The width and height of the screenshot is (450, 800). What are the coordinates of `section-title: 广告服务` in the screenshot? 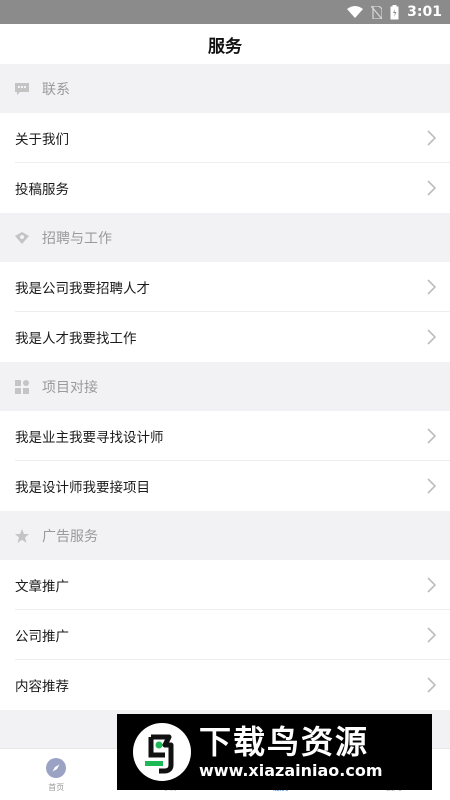 It's located at (70, 536).